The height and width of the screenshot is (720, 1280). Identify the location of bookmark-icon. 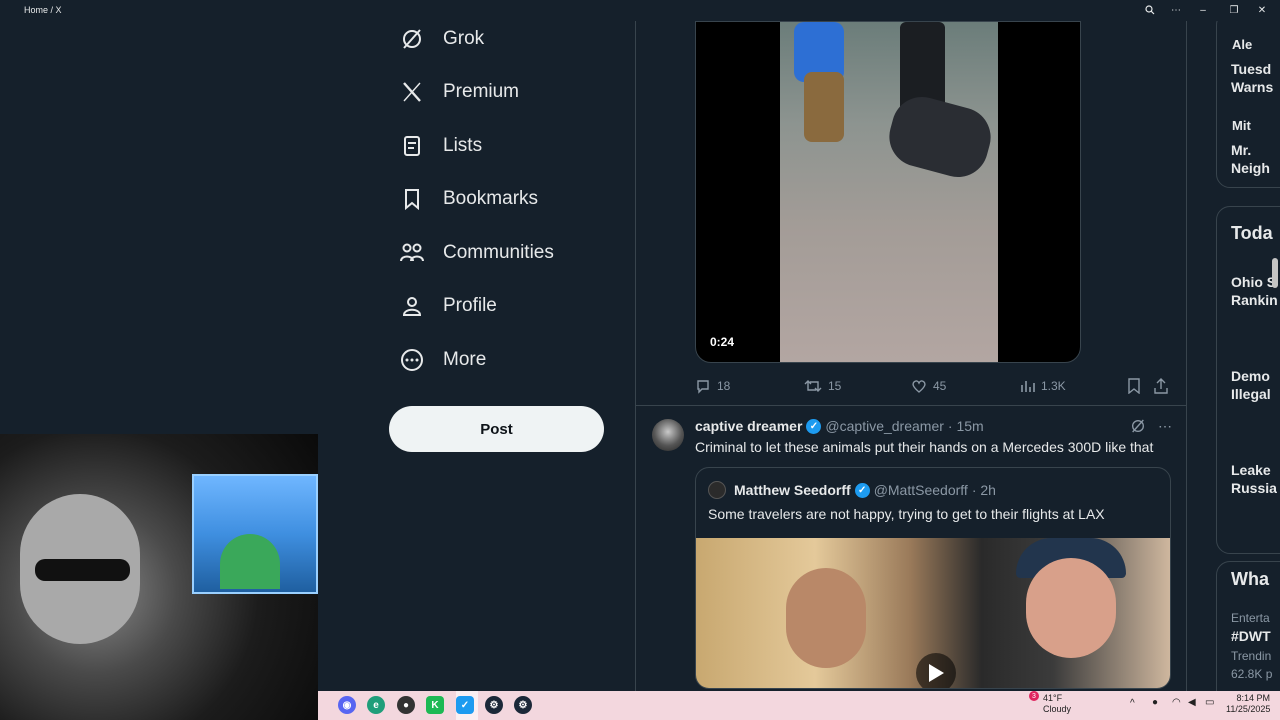
(1134, 386).